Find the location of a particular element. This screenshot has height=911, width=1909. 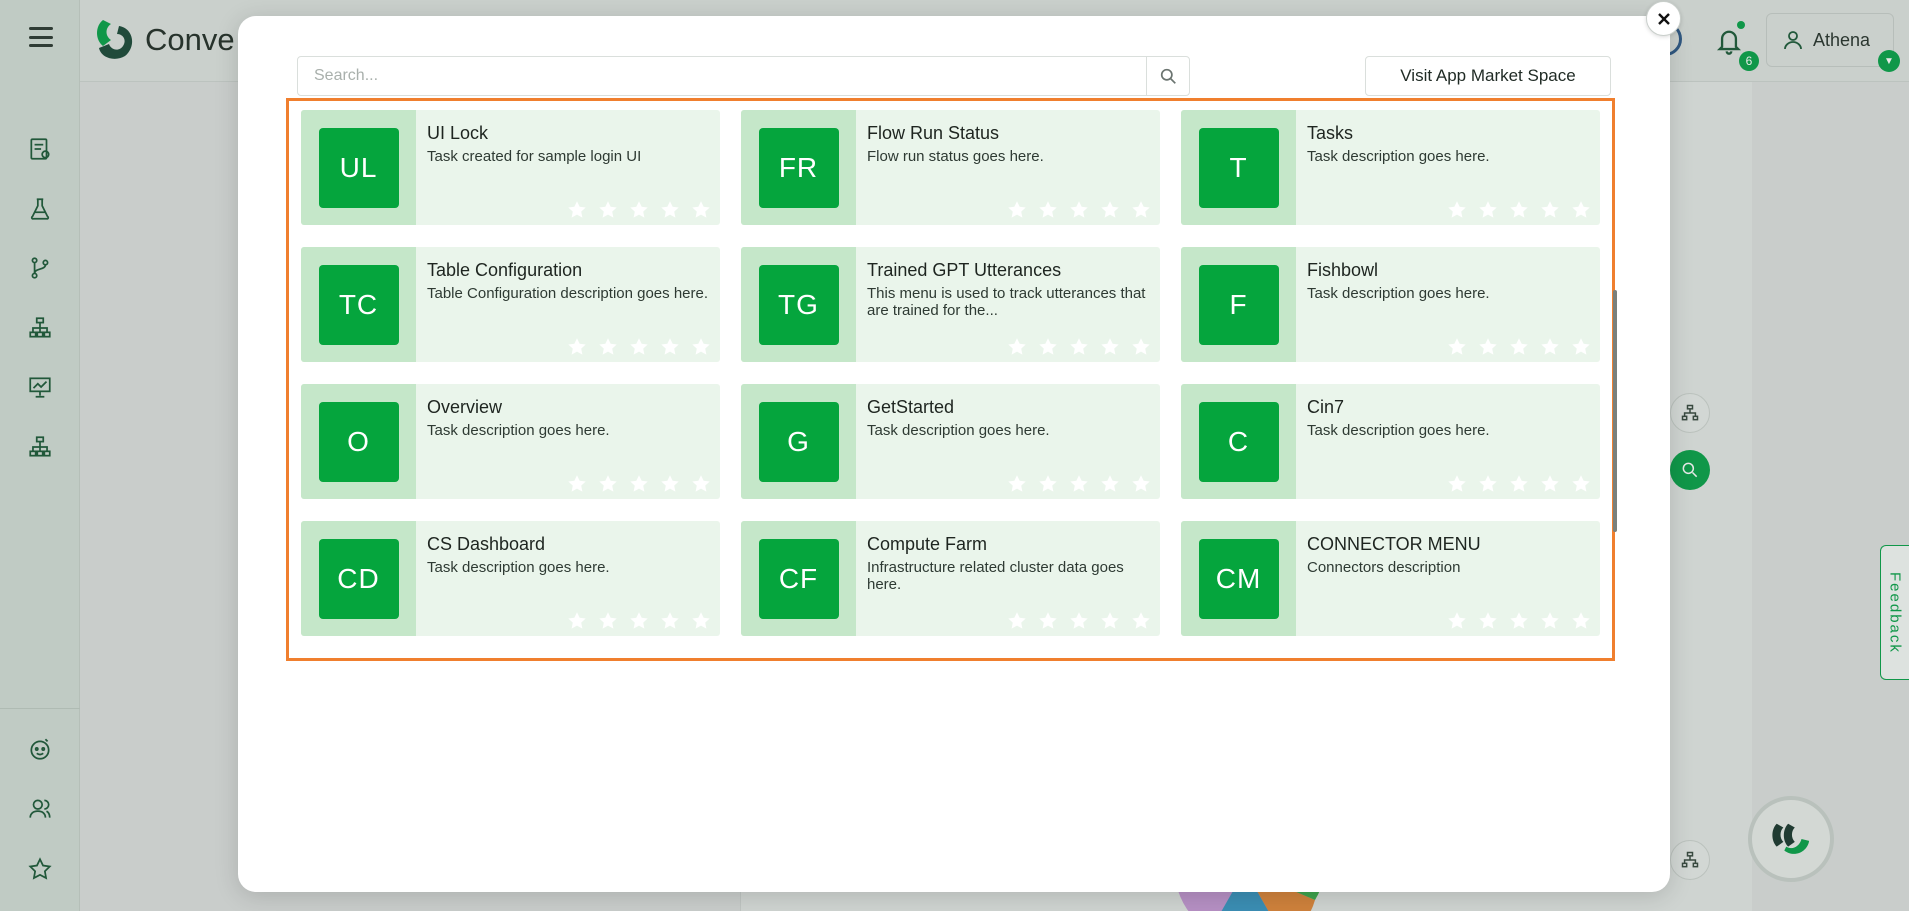

scrollbar-thumb is located at coordinates (1615, 411).